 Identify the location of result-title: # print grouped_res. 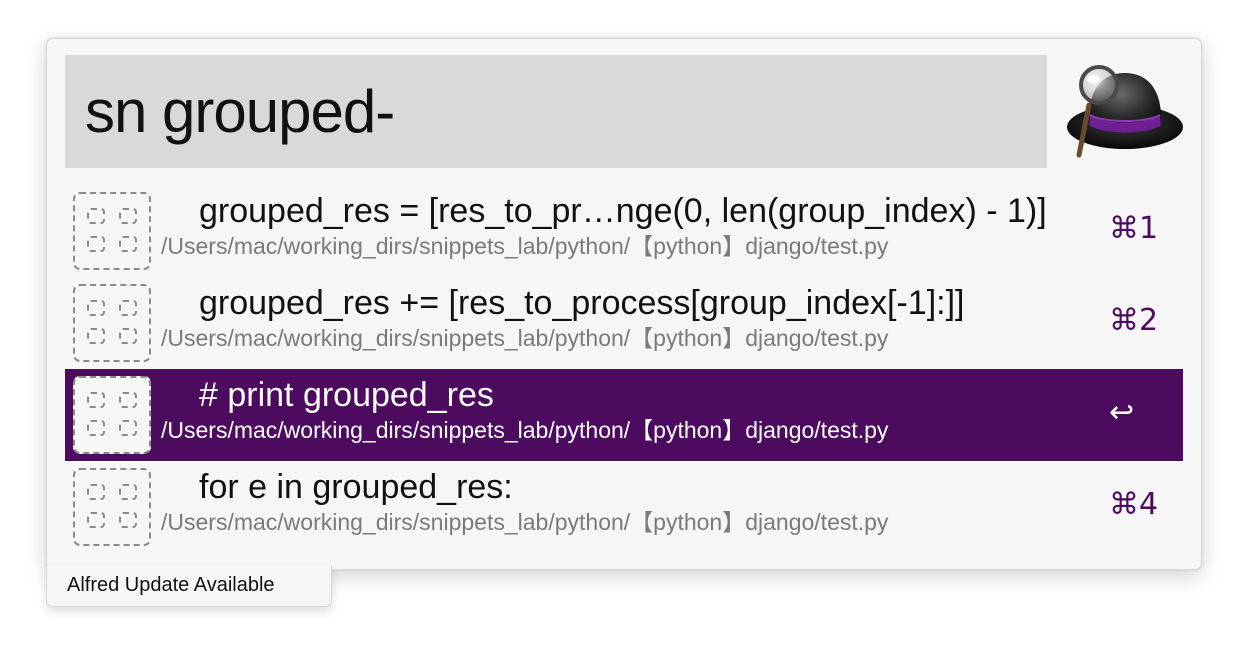
(346, 395).